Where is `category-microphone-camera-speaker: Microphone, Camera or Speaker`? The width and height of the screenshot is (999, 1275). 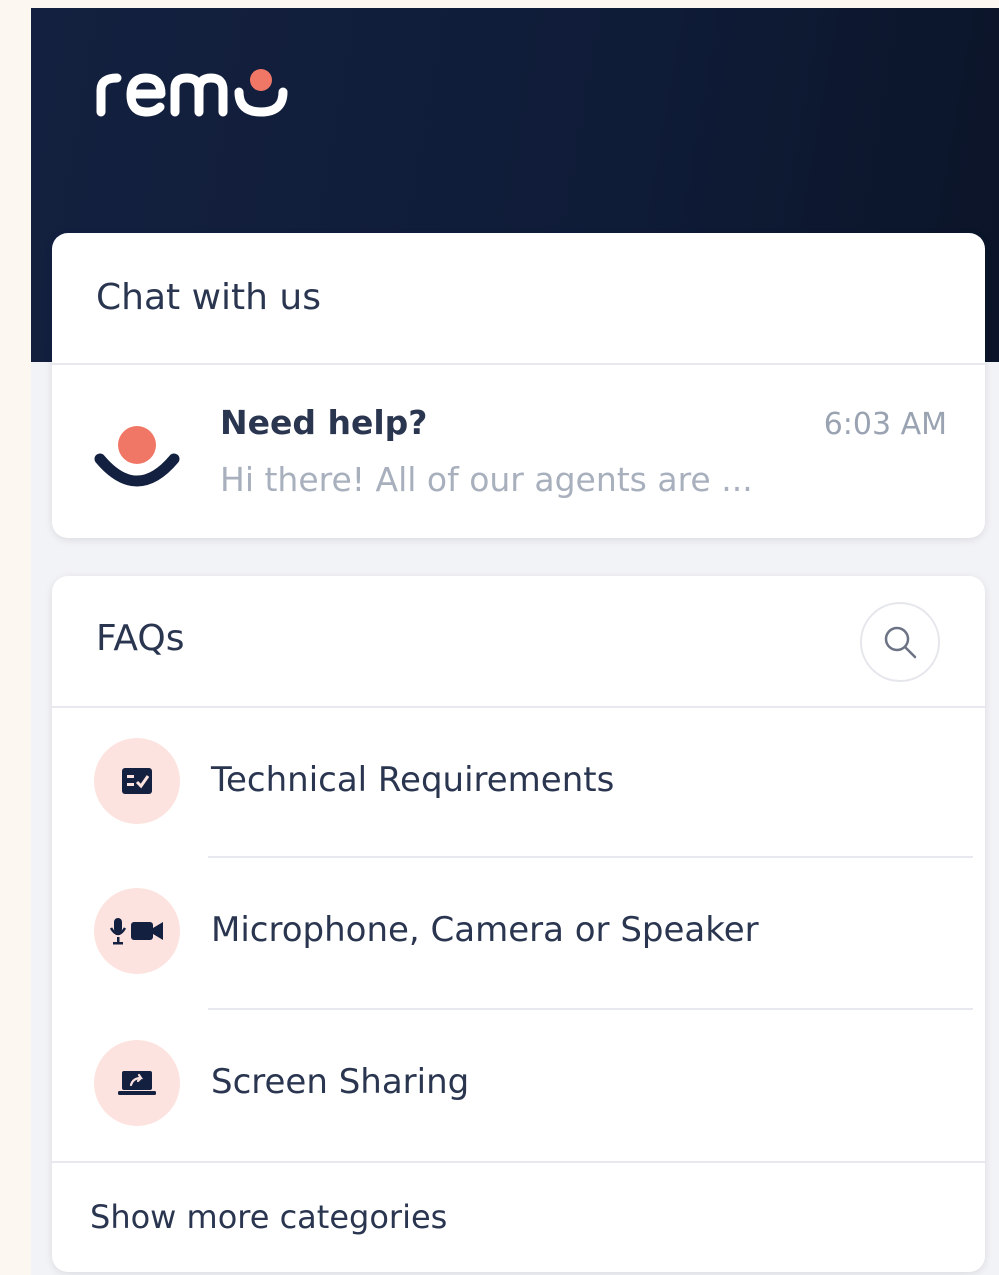
category-microphone-camera-speaker: Microphone, Camera or Speaker is located at coordinates (518, 933).